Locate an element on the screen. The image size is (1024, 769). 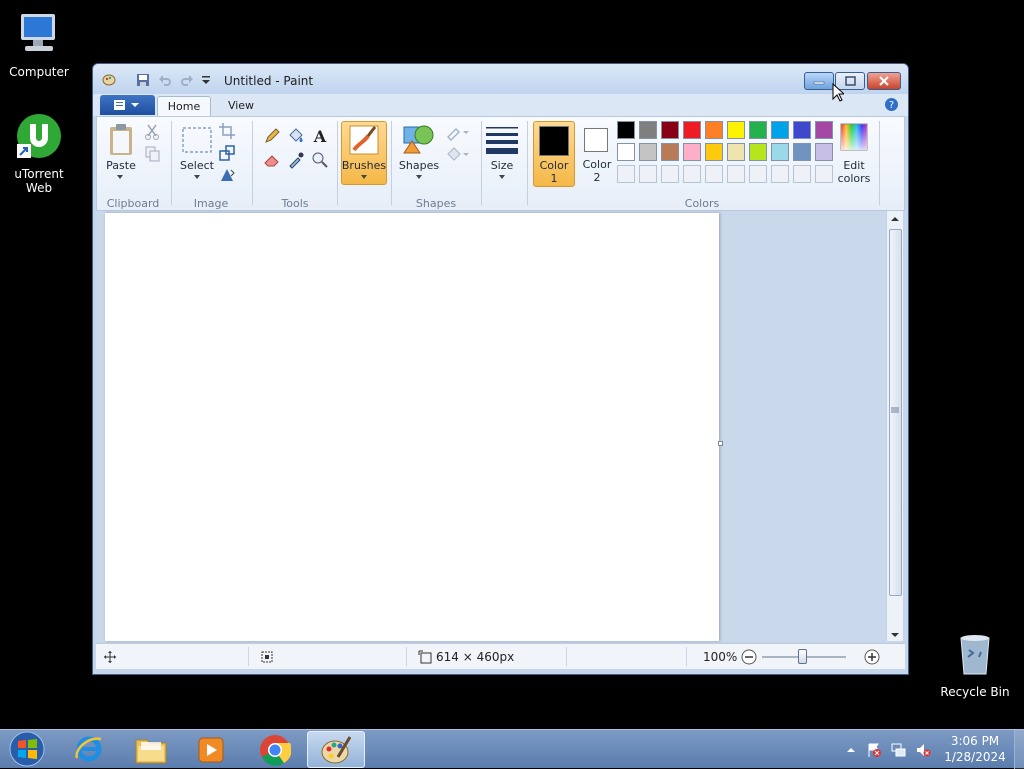
outline-icon is located at coordinates (458, 132).